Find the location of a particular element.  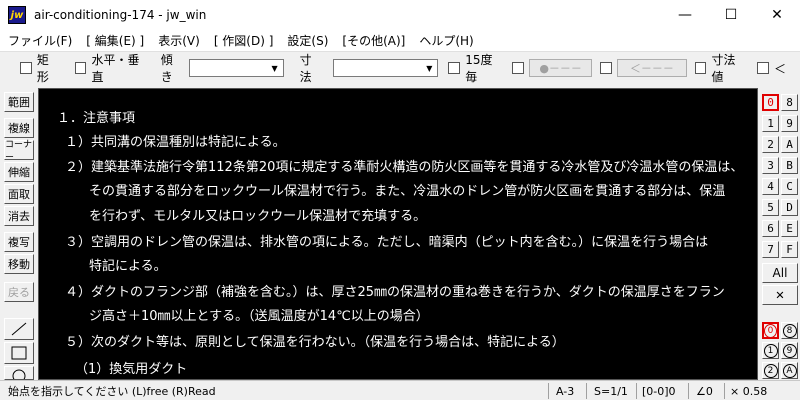

menu-view: 表示(V) is located at coordinates (179, 40).